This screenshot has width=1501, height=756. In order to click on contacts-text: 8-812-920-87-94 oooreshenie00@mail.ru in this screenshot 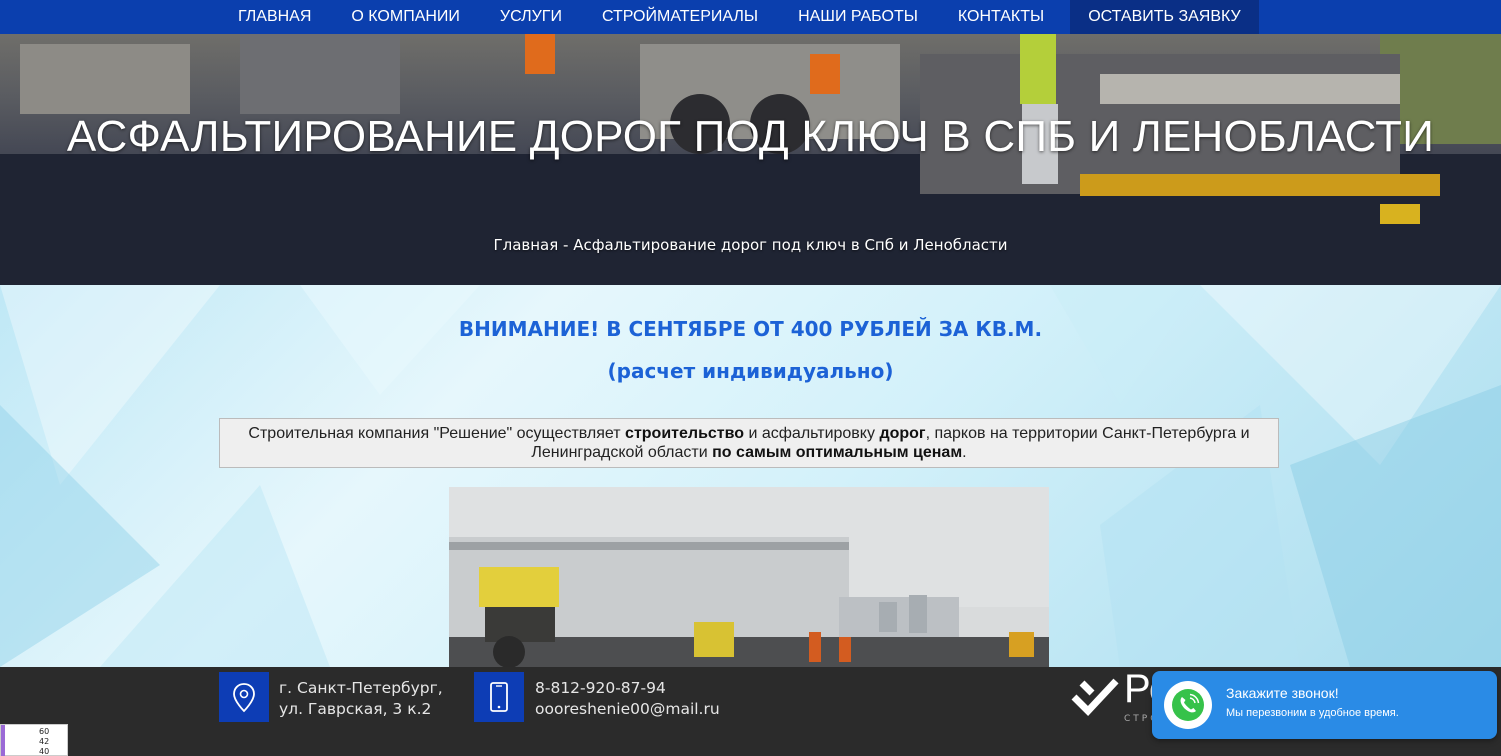, I will do `click(627, 699)`.